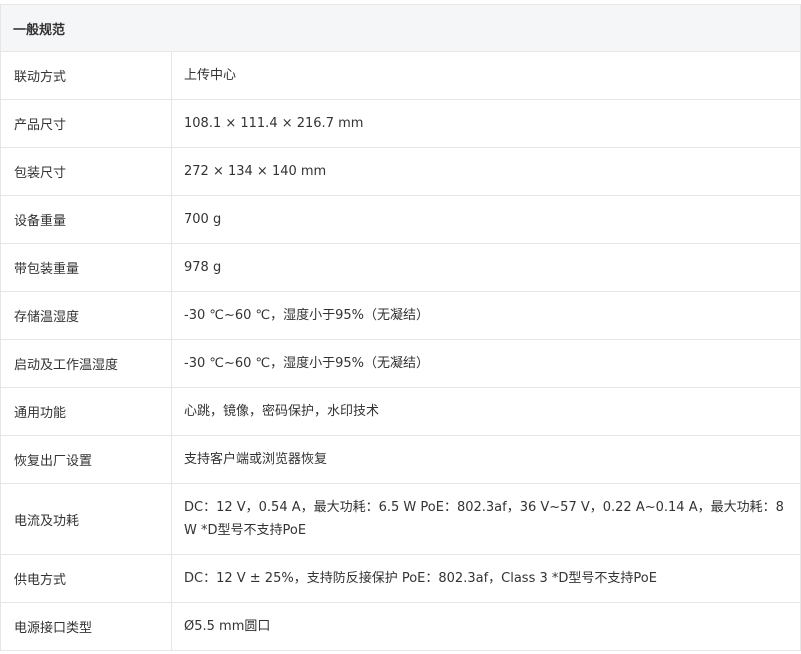 Image resolution: width=801 pixels, height=654 pixels. Describe the element at coordinates (486, 459) in the screenshot. I see `row-value: 支持客户端或浏览器恢复` at that location.